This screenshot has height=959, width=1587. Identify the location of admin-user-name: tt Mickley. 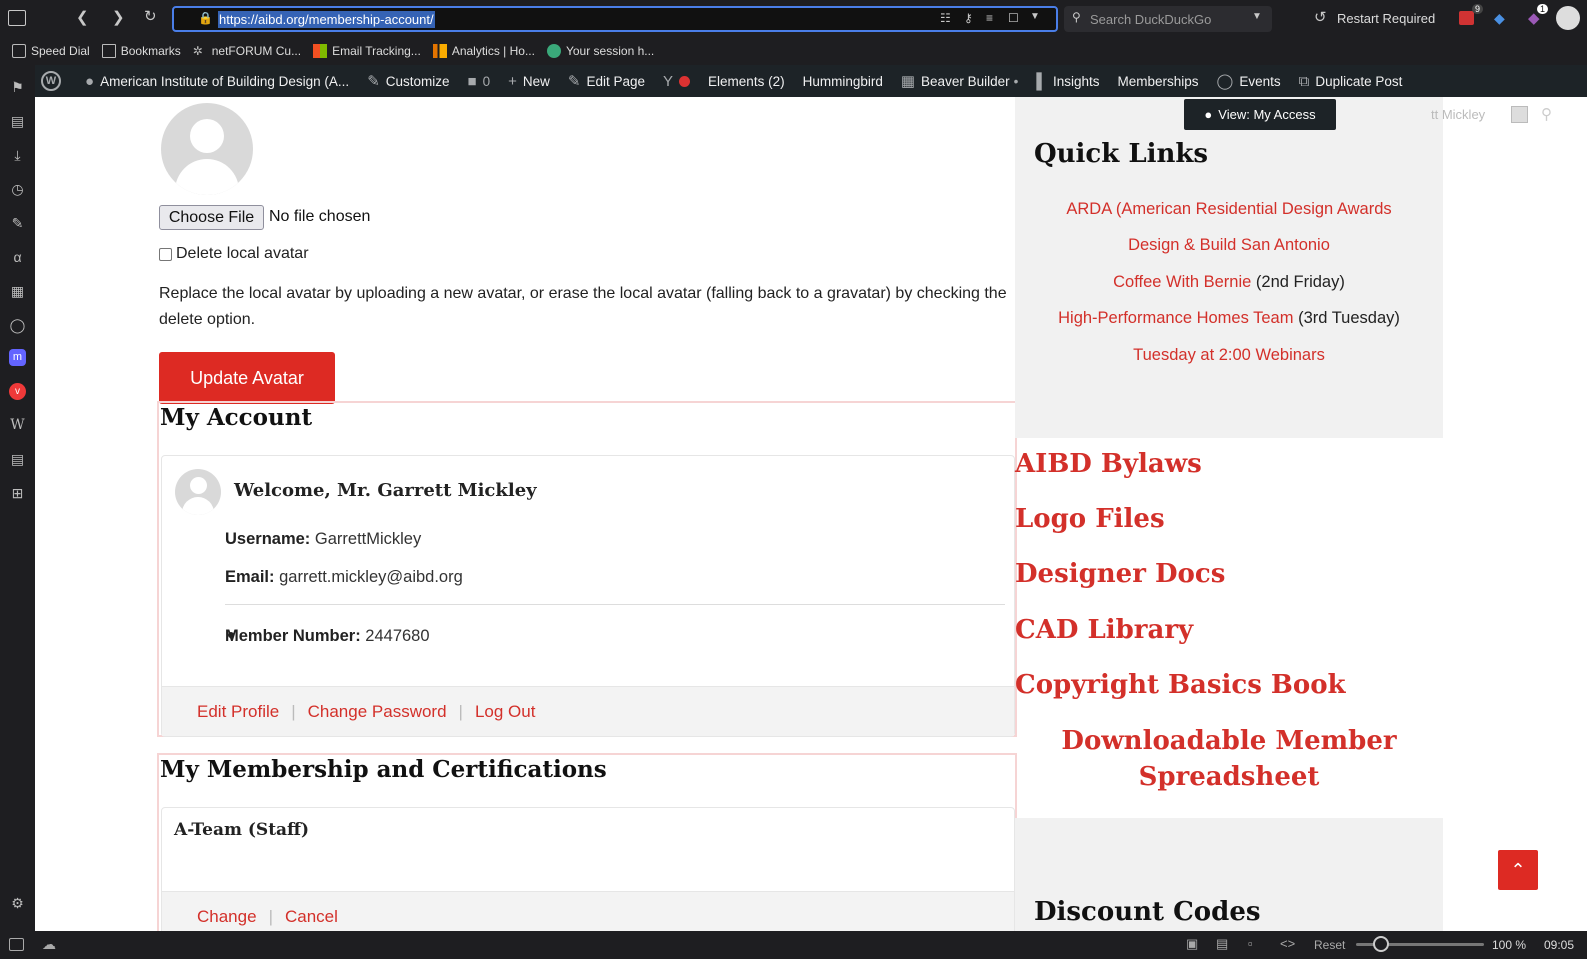
(1458, 114).